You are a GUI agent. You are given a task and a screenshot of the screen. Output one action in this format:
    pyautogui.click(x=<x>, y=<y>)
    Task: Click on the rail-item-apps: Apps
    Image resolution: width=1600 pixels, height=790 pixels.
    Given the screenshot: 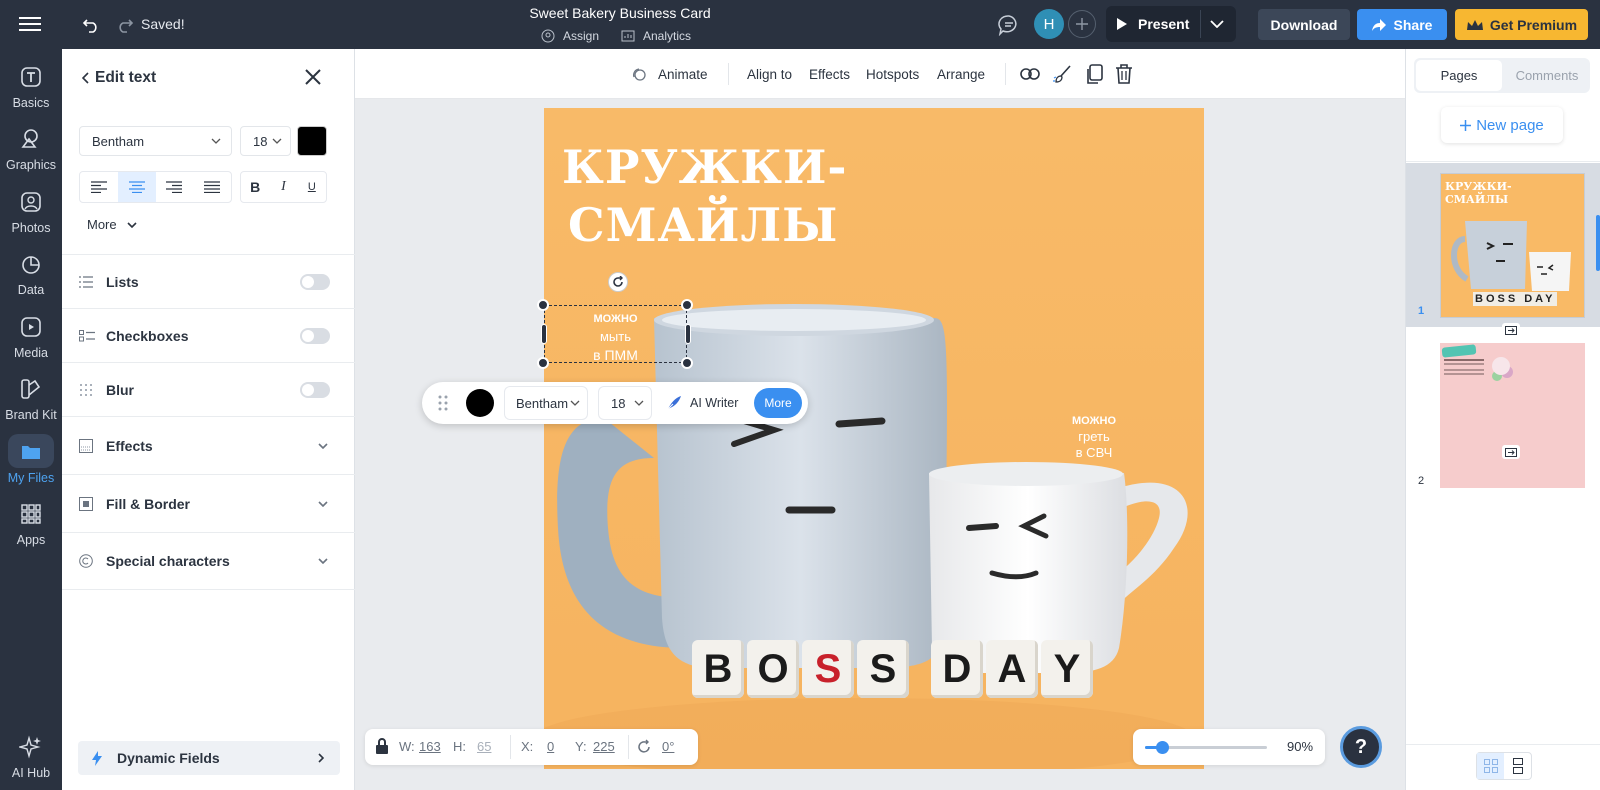 What is the action you would take?
    pyautogui.click(x=31, y=523)
    